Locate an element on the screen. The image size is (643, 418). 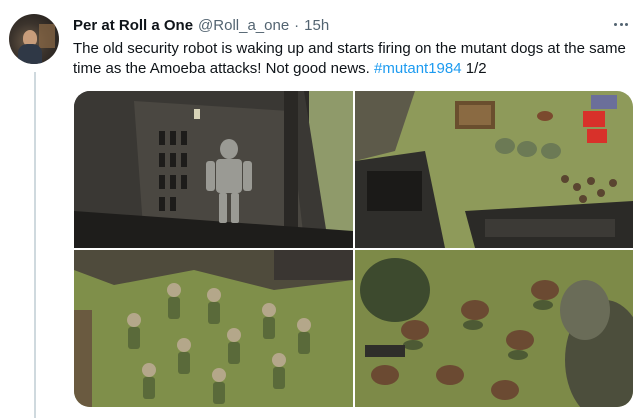
author-handle: @Roll_a_one is located at coordinates (243, 25).